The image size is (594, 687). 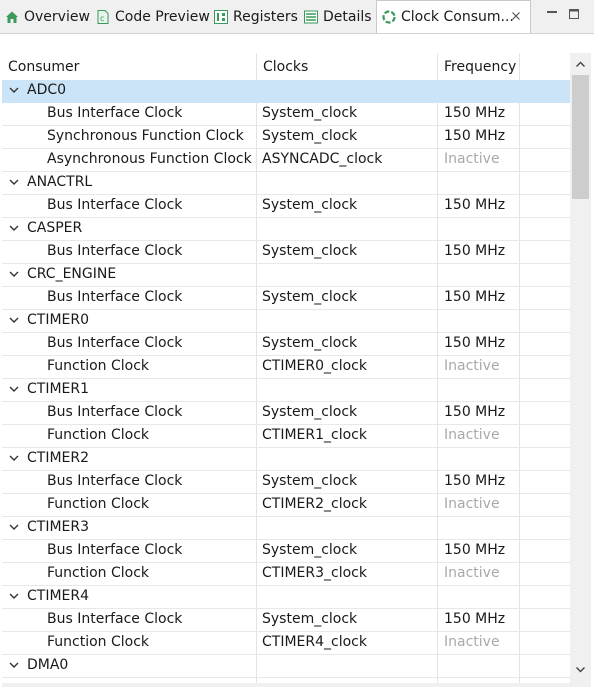 I want to click on tree-group-row: CTIMER2, so click(x=286, y=459).